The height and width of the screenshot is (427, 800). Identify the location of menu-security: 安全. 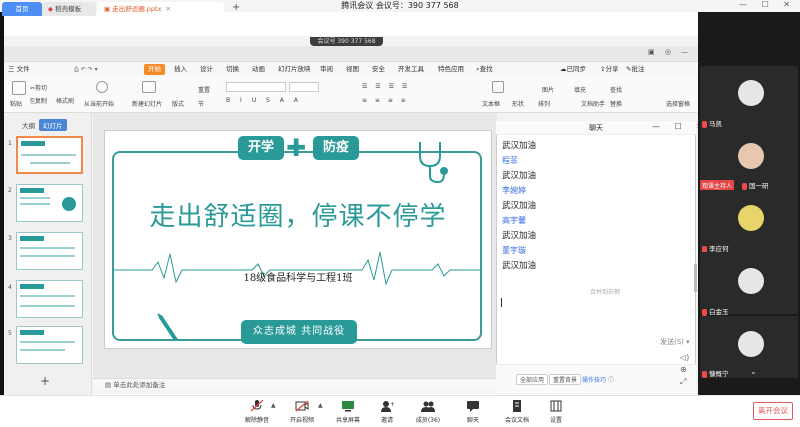
(378, 69).